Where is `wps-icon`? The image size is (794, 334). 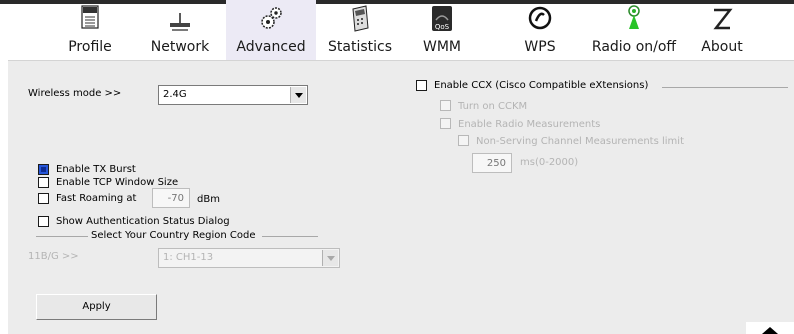
wps-icon is located at coordinates (540, 18).